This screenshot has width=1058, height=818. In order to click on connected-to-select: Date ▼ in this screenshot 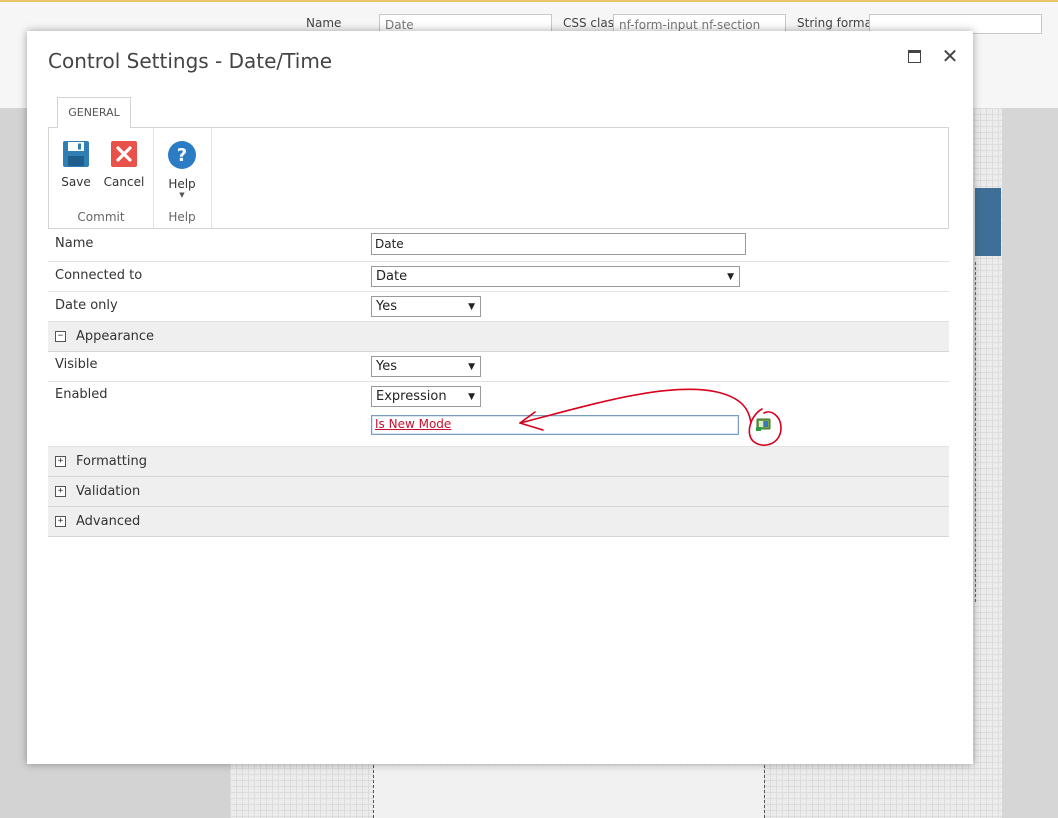, I will do `click(555, 276)`.